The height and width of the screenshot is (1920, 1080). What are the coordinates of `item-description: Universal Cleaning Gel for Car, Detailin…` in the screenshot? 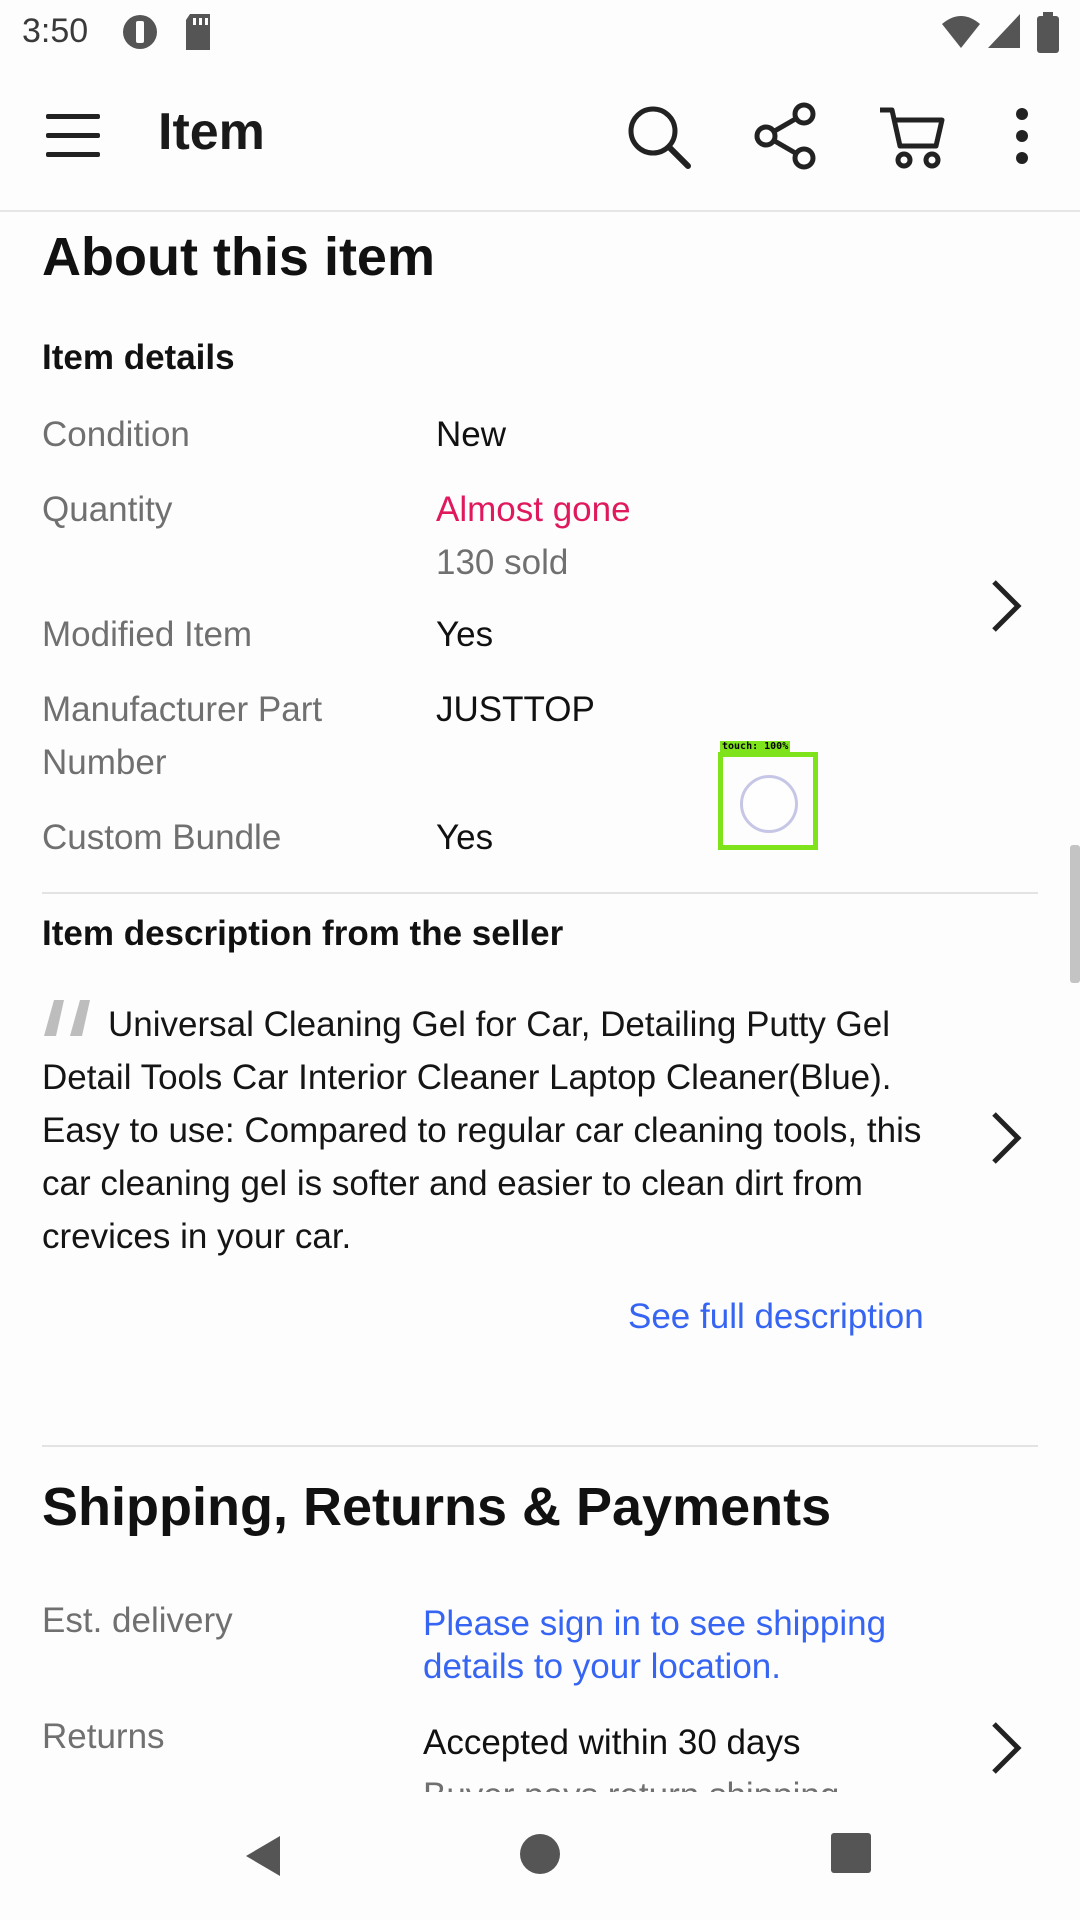 It's located at (507, 1130).